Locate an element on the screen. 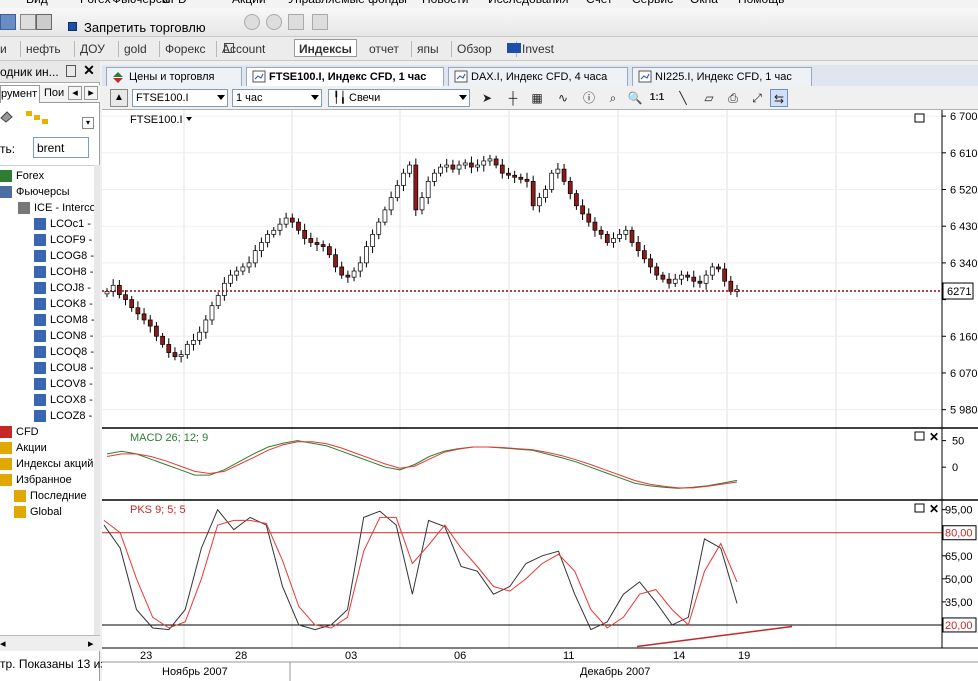 This screenshot has width=978, height=681. menu-item: Окна is located at coordinates (704, 3).